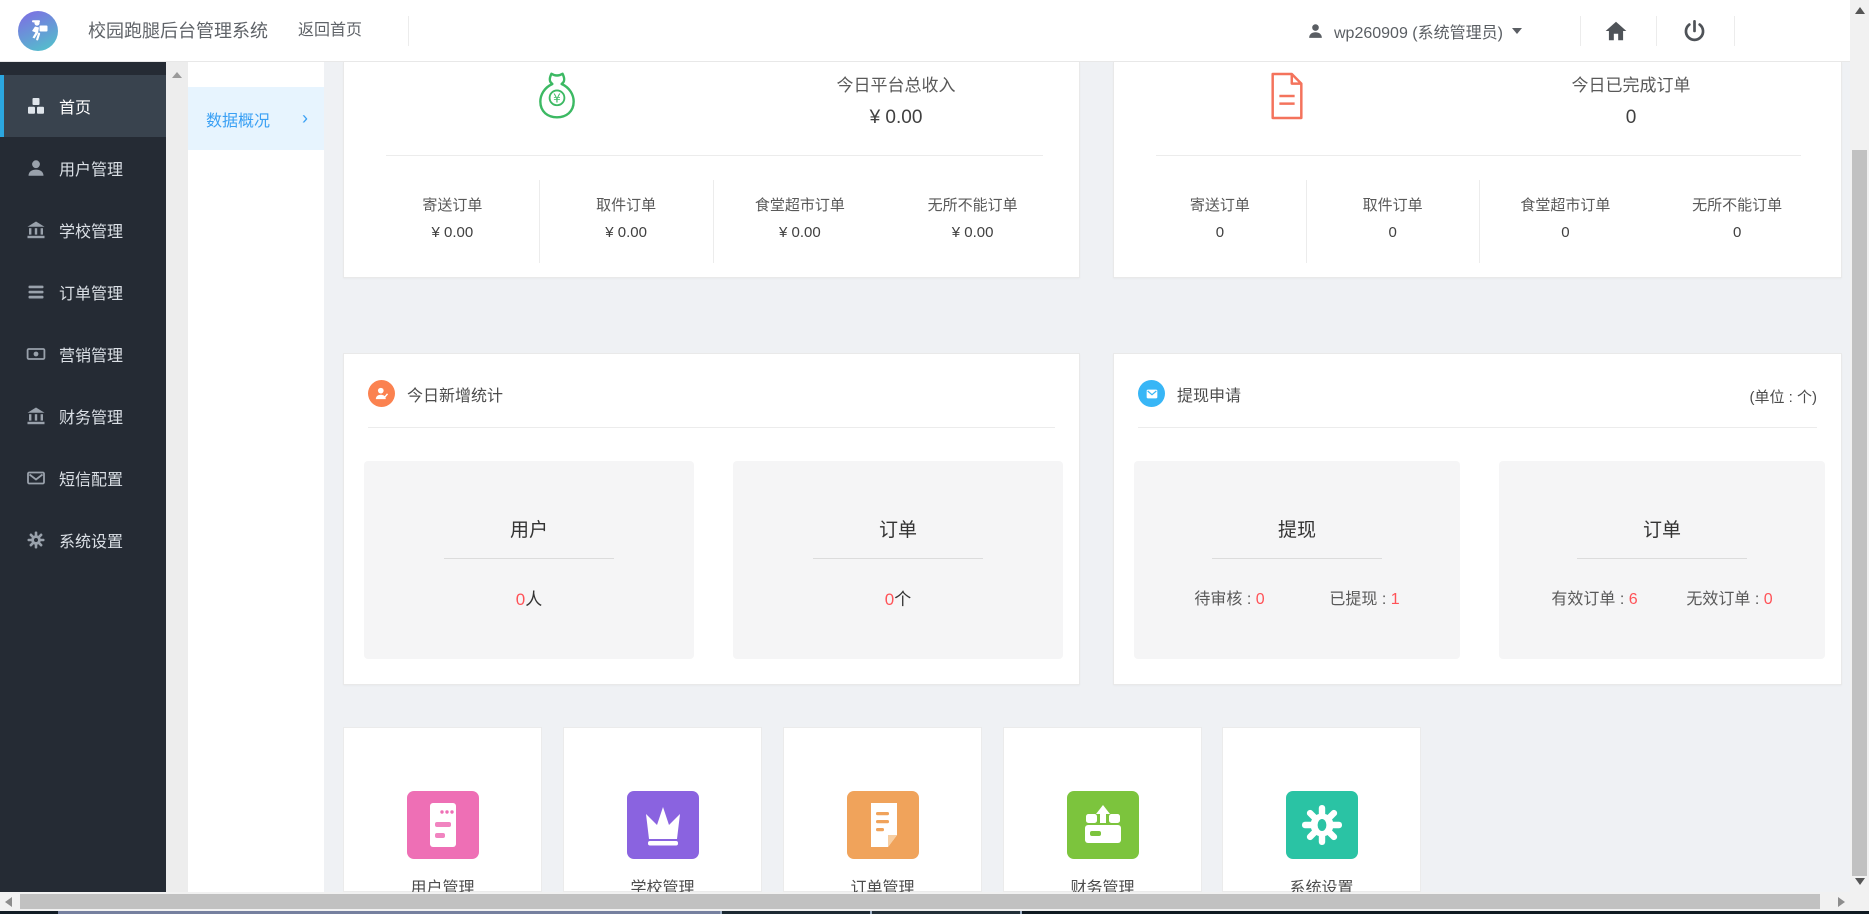 This screenshot has height=914, width=1869. Describe the element at coordinates (1393, 221) in the screenshot. I see `stat-column: 取件订单 0` at that location.